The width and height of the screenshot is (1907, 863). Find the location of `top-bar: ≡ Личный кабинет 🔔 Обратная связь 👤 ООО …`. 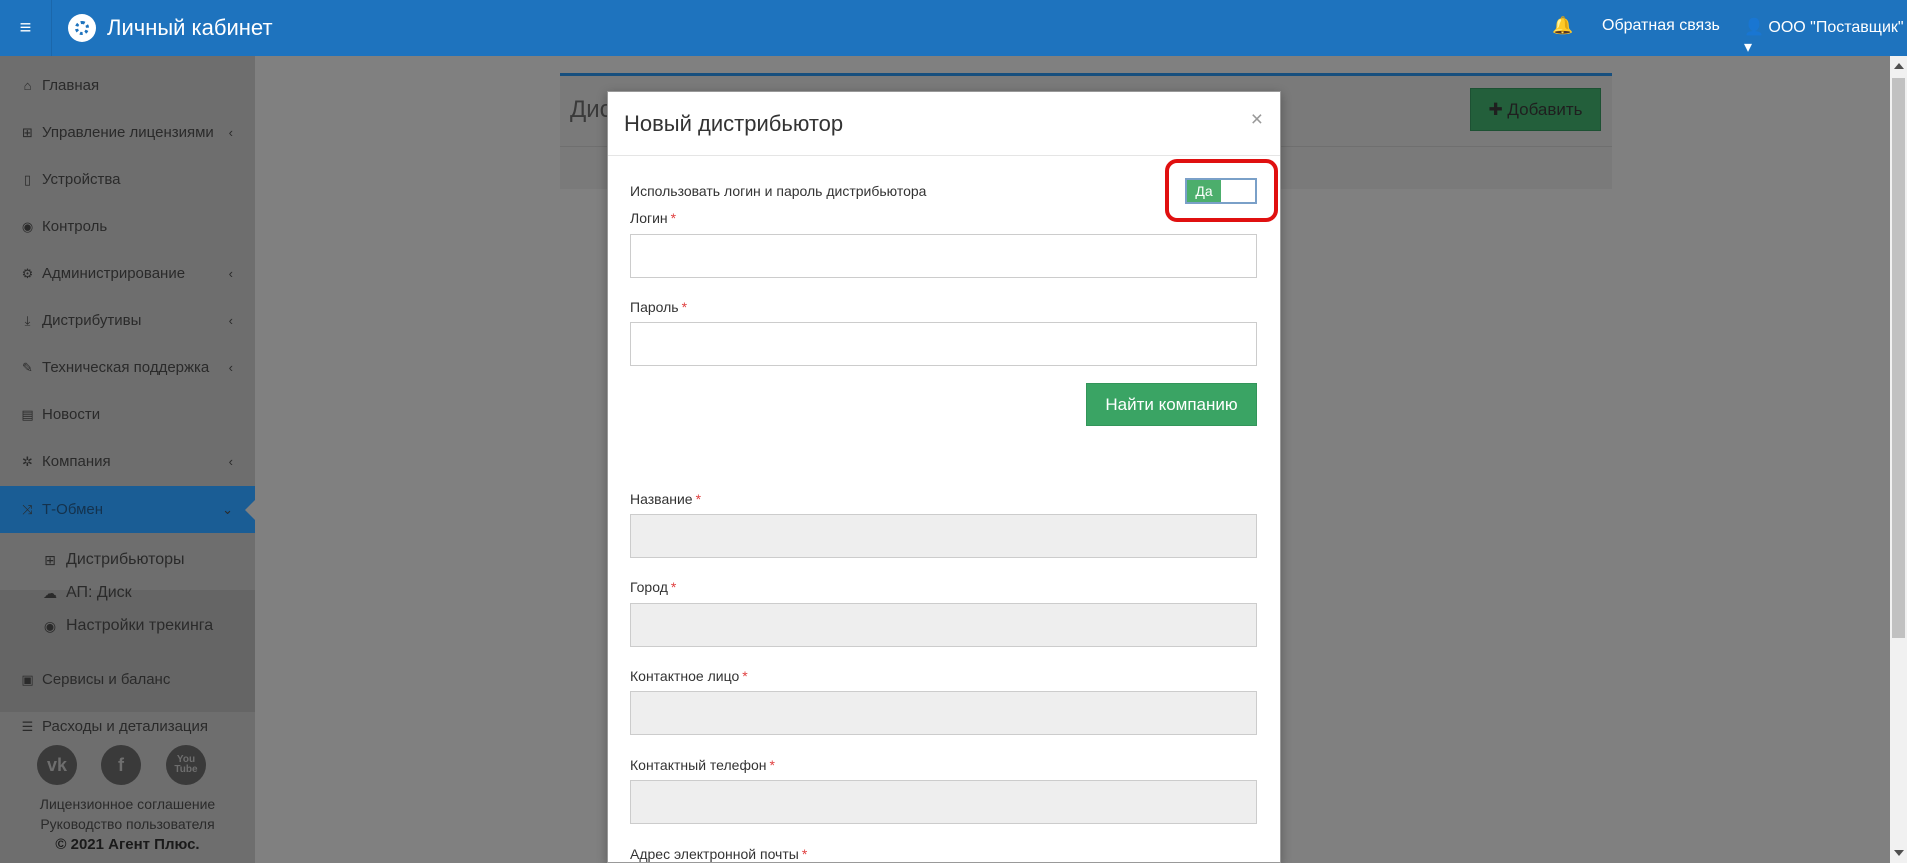

top-bar: ≡ Личный кабинет 🔔 Обратная связь 👤 ООО … is located at coordinates (953, 28).